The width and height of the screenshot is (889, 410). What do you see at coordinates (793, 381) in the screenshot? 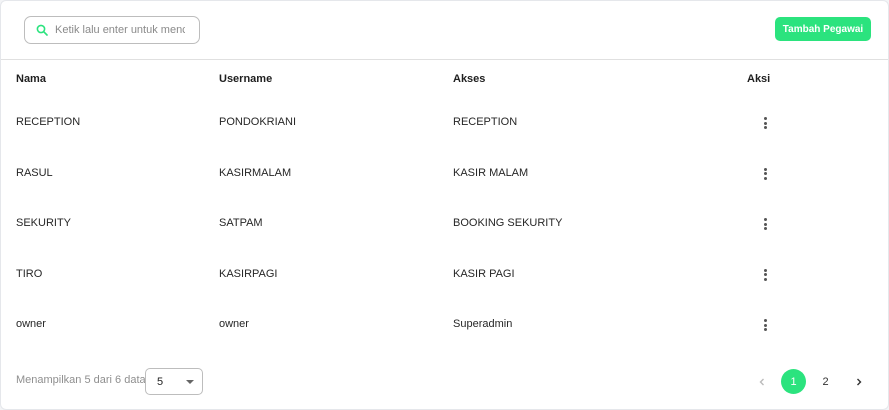
I see `page-button-1: 1` at bounding box center [793, 381].